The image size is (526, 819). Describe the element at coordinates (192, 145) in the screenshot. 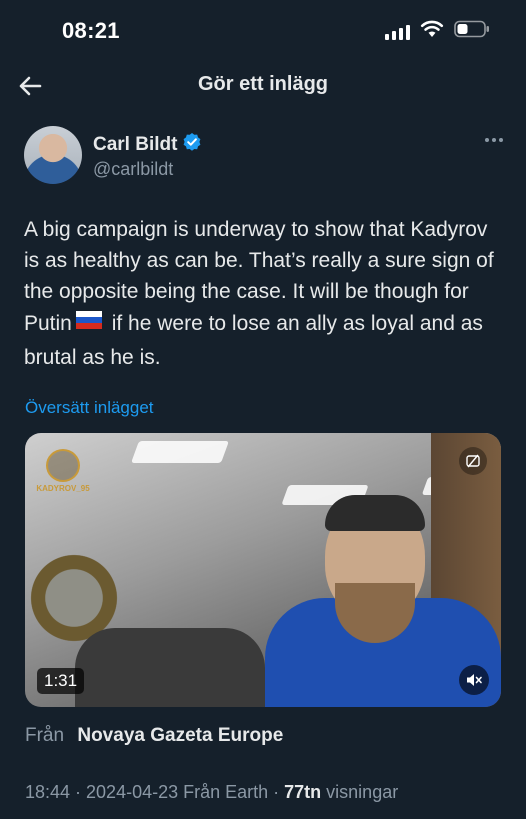

I see `verified-badge-icon` at that location.